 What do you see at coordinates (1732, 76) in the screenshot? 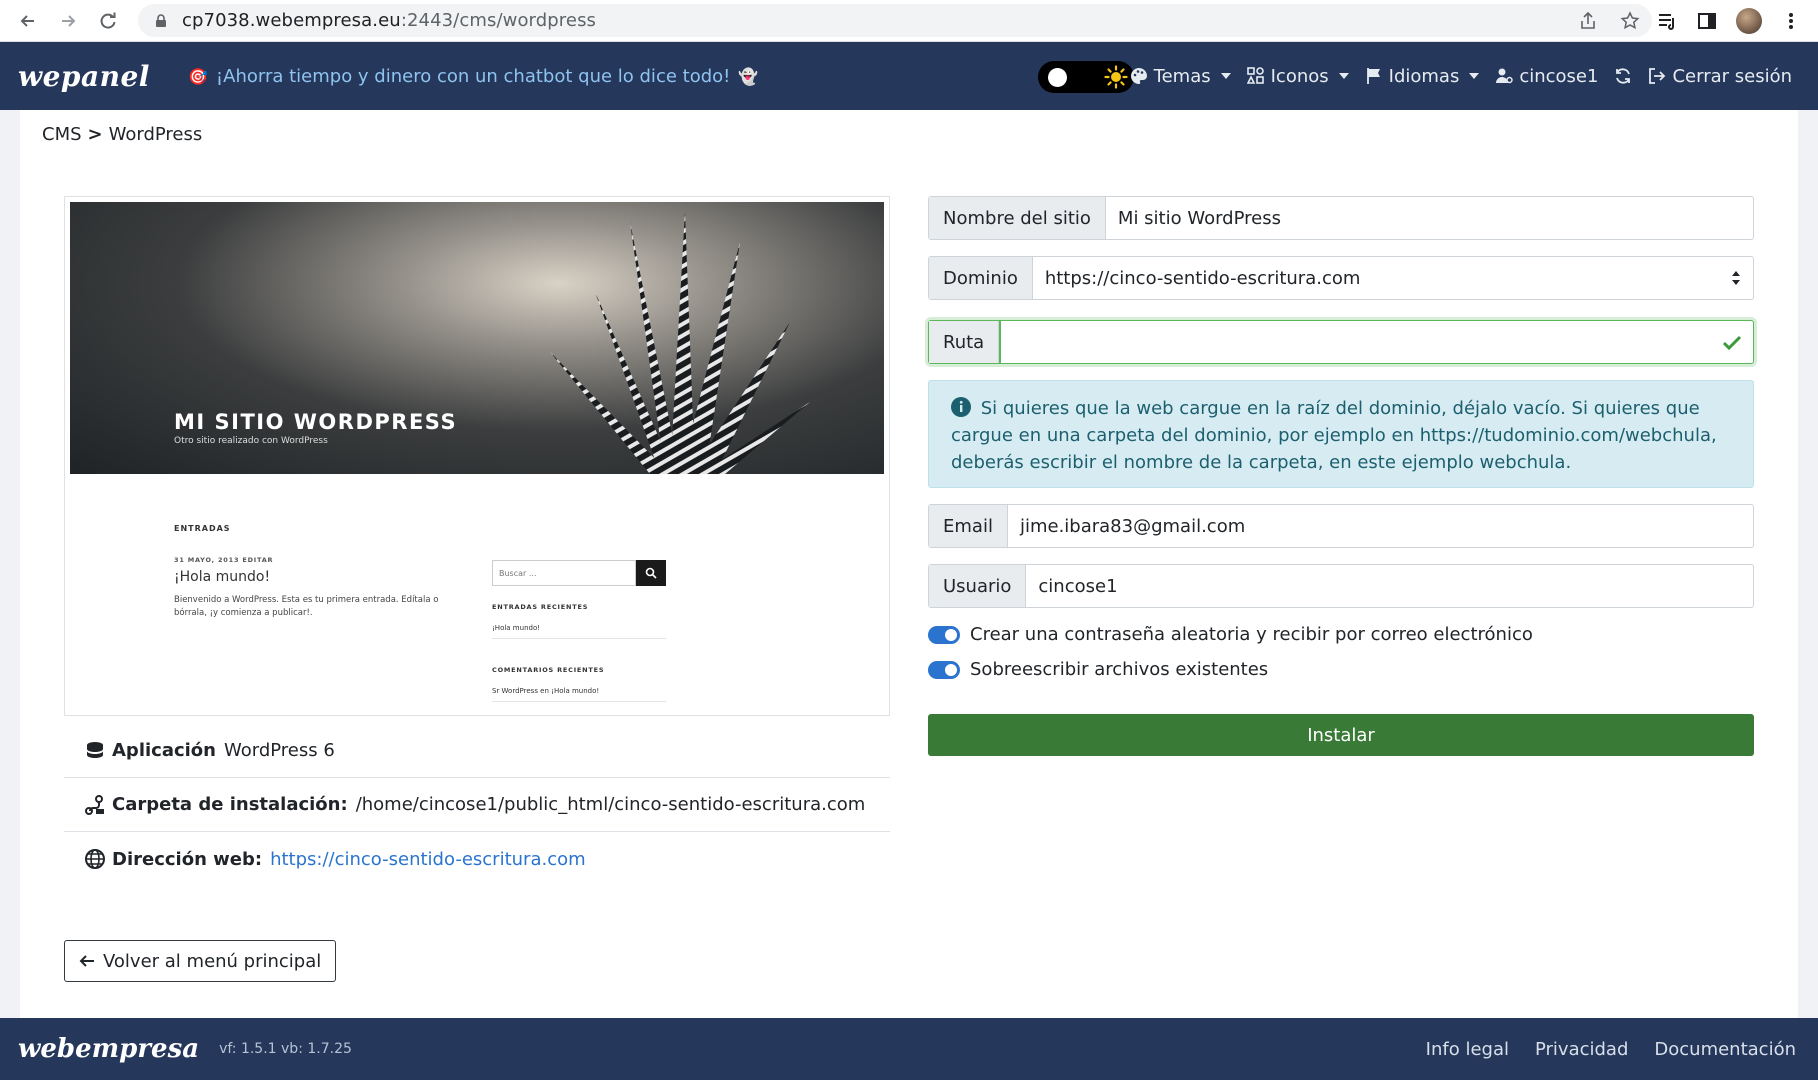
I see `logout-label: Cerrar sesión` at bounding box center [1732, 76].